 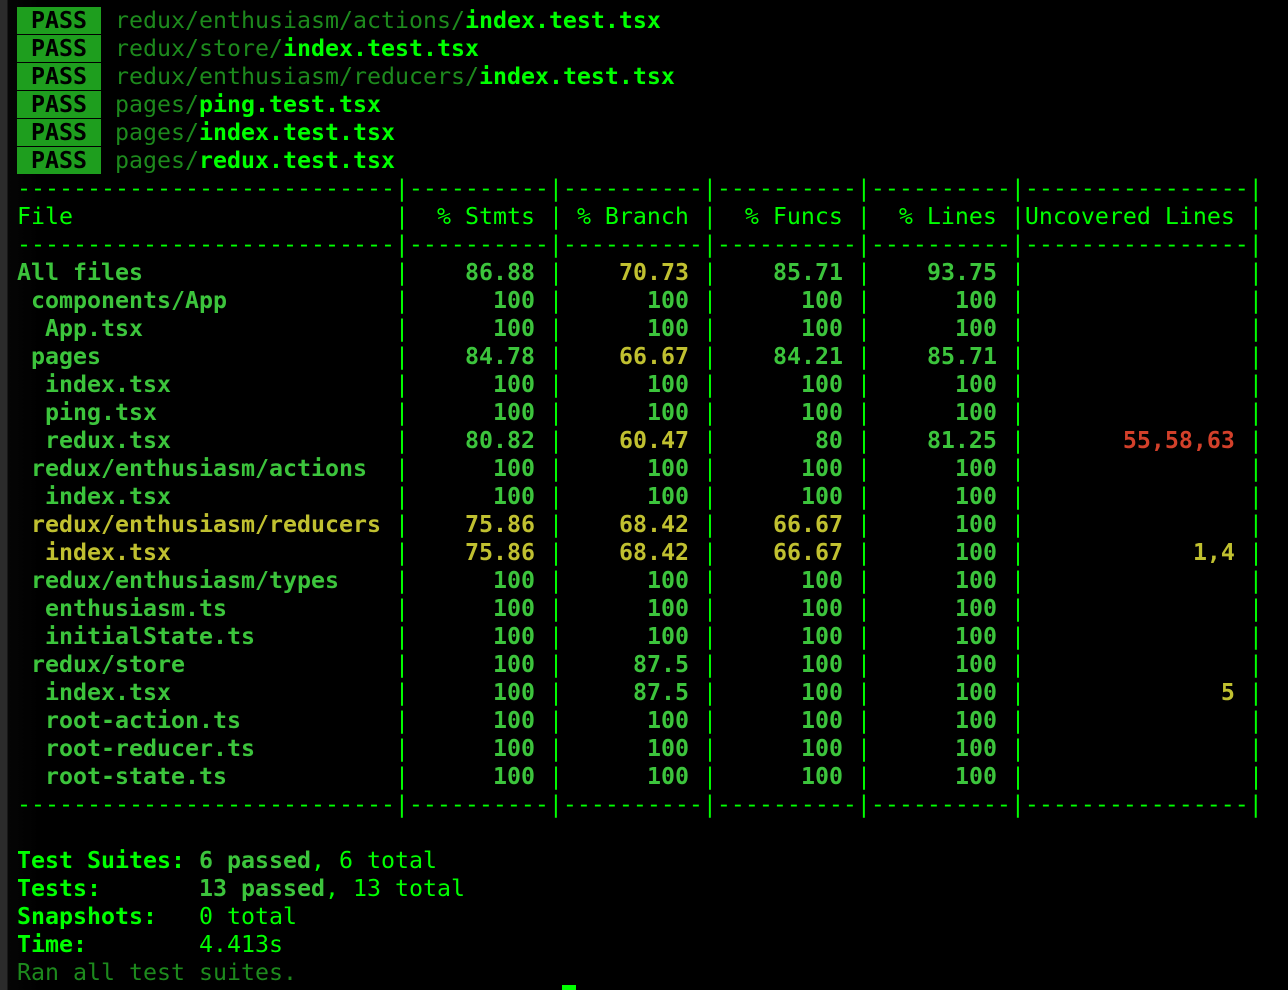 I want to click on summary-tests: Tests: 13 passed, 13 total, so click(x=640, y=889).